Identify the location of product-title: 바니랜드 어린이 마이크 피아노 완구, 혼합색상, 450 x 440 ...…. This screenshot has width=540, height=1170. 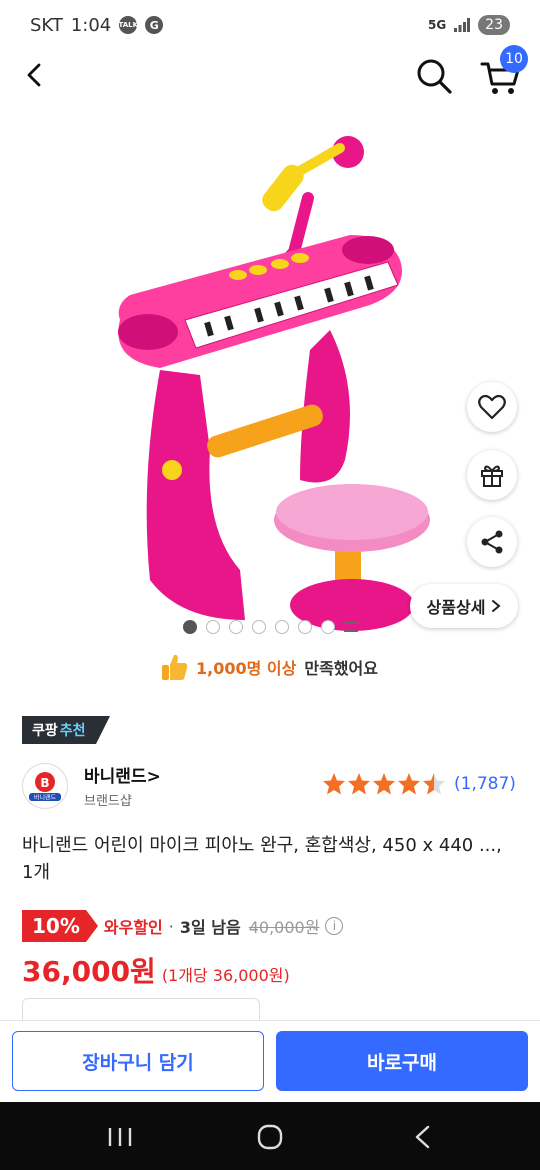
(262, 859).